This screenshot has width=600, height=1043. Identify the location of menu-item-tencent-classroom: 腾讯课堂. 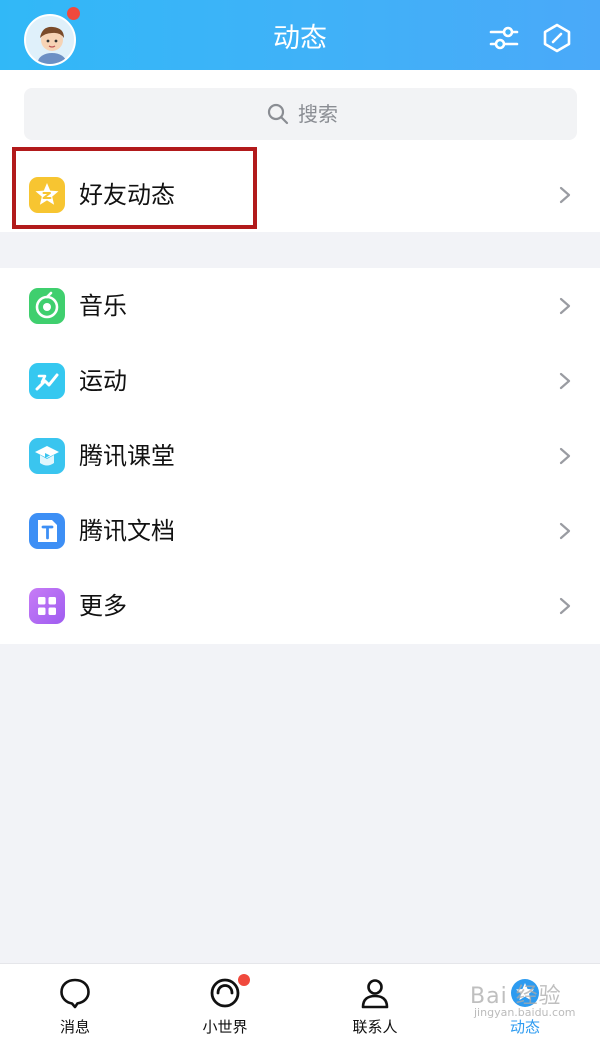
(300, 455).